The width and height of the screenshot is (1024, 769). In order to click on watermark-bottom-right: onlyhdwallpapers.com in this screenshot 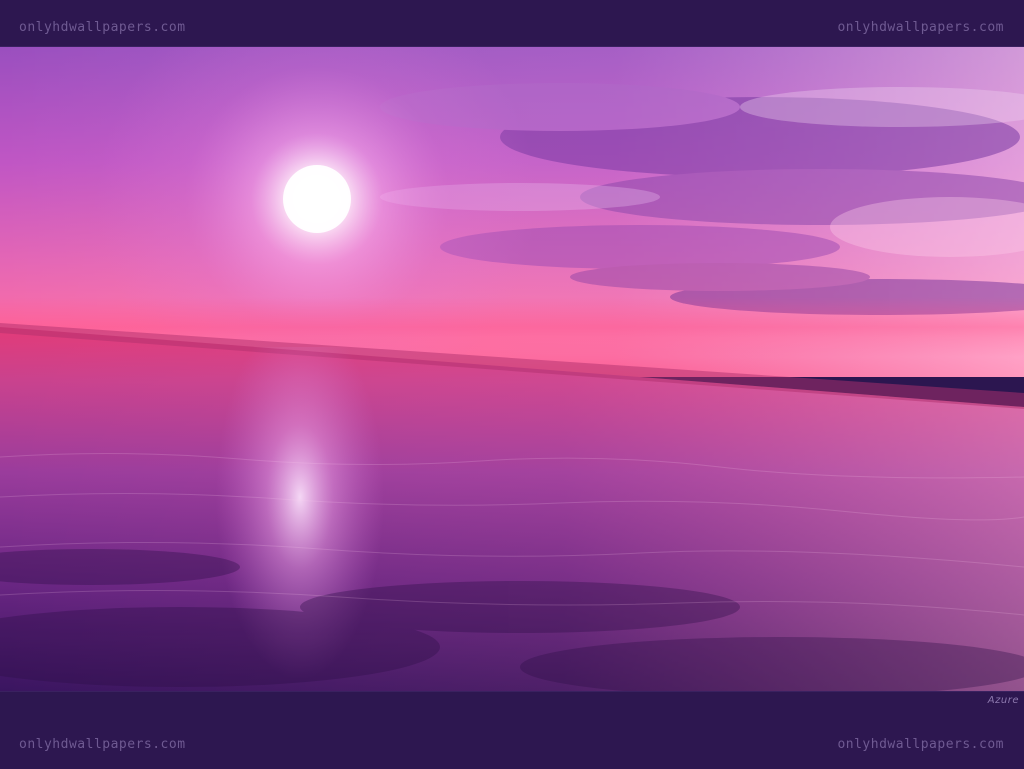, I will do `click(920, 744)`.